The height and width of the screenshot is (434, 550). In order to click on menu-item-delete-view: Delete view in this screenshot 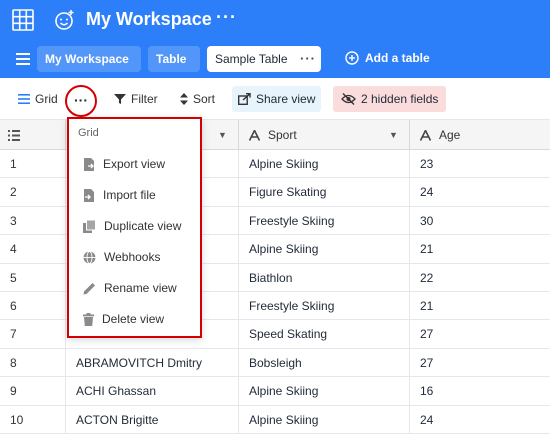, I will do `click(123, 319)`.